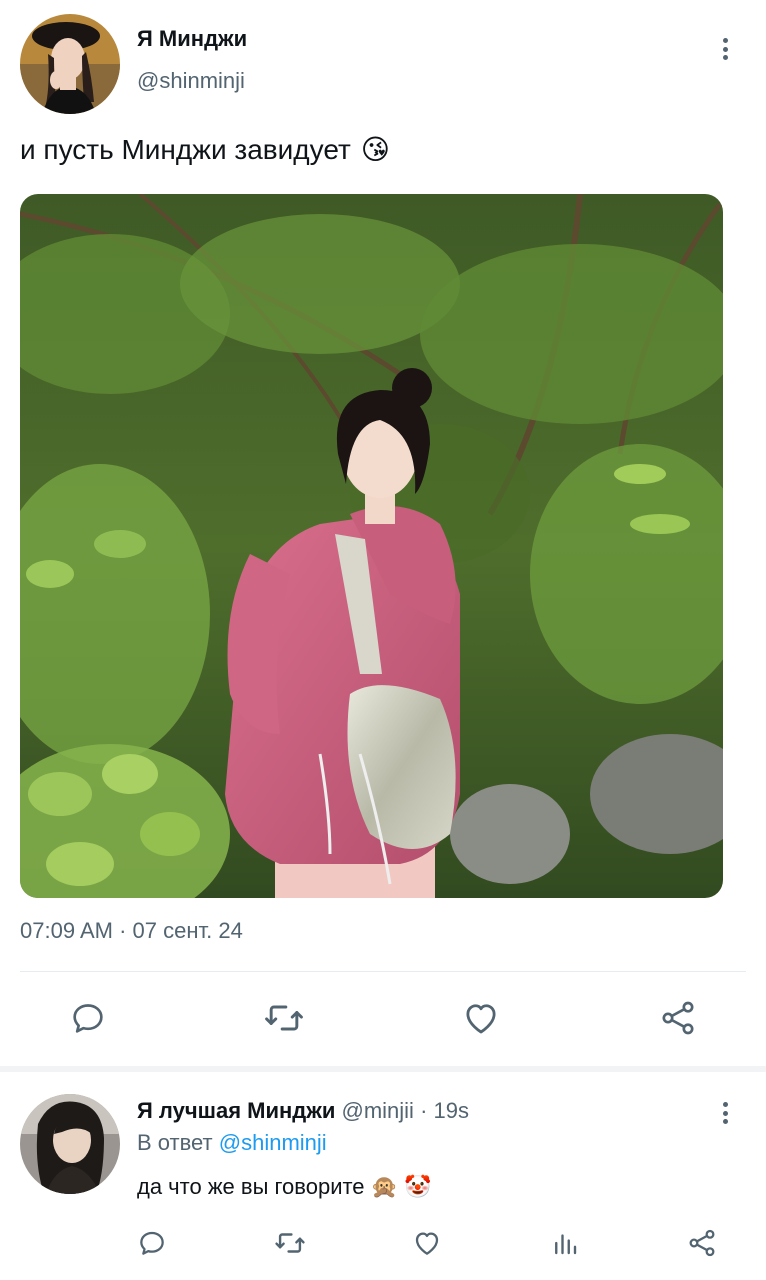  I want to click on like-icon, so click(481, 1018).